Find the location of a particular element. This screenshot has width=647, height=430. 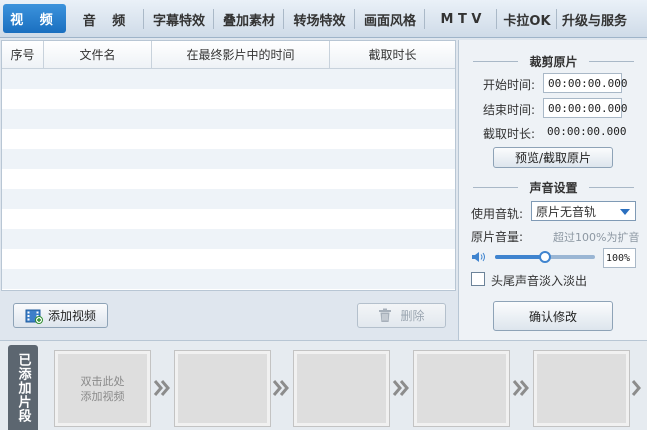

confirm-changes-label: 确认修改 is located at coordinates (552, 316).